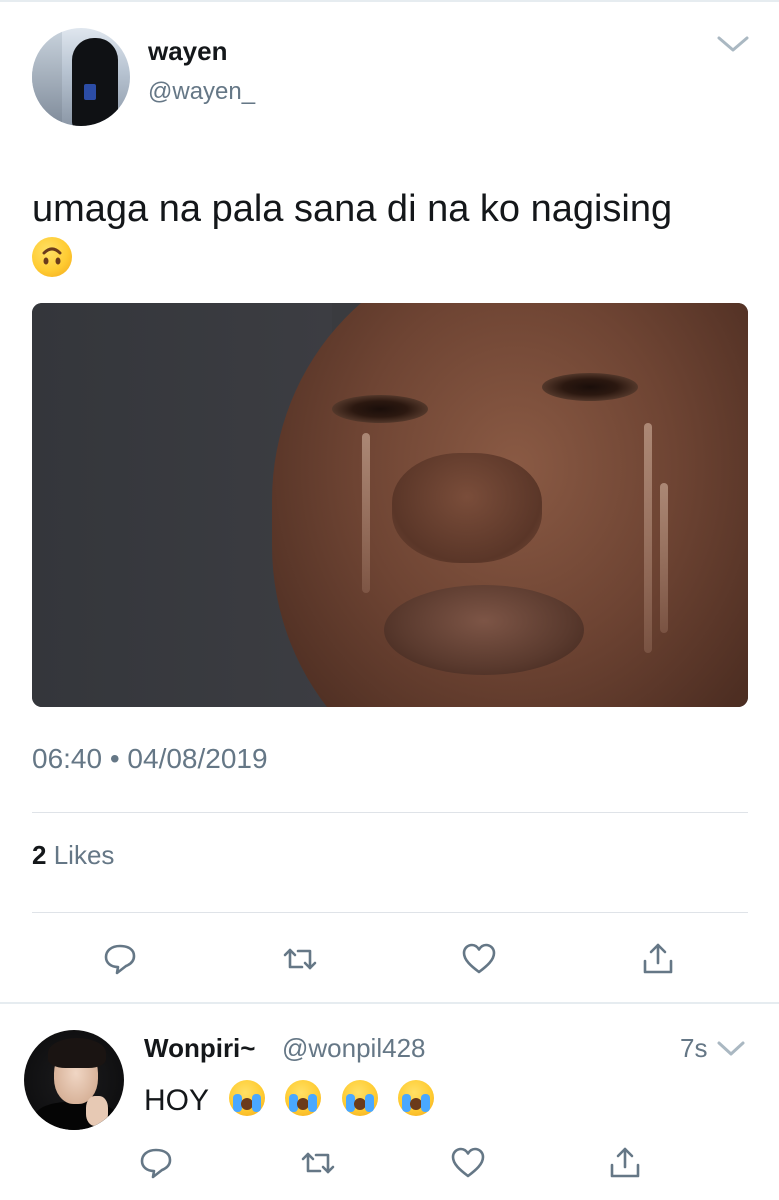  I want to click on section-divider, so click(389, 1003).